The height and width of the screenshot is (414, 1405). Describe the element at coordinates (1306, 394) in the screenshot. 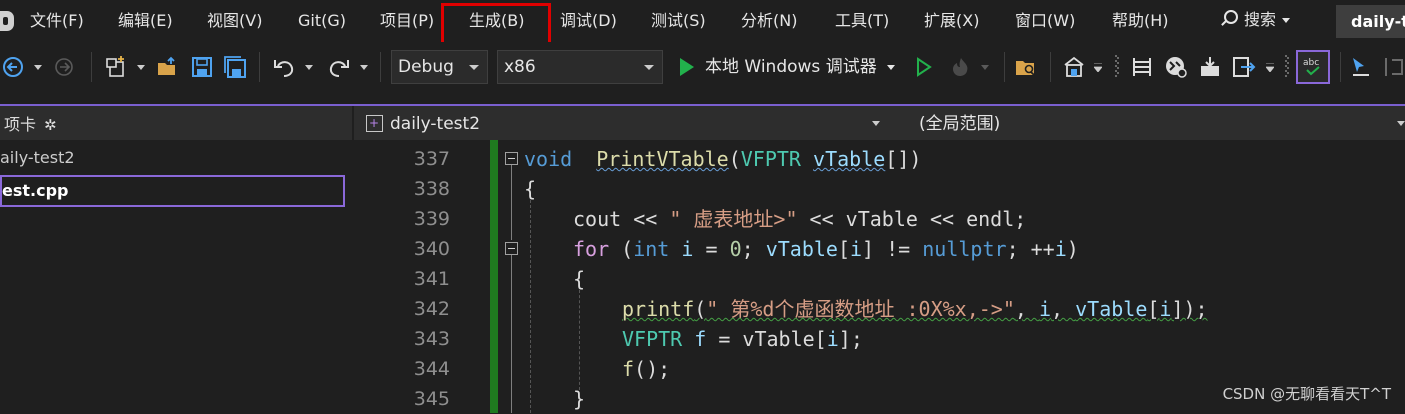

I see `watermark: CSDN @无聊看看天T^T` at that location.